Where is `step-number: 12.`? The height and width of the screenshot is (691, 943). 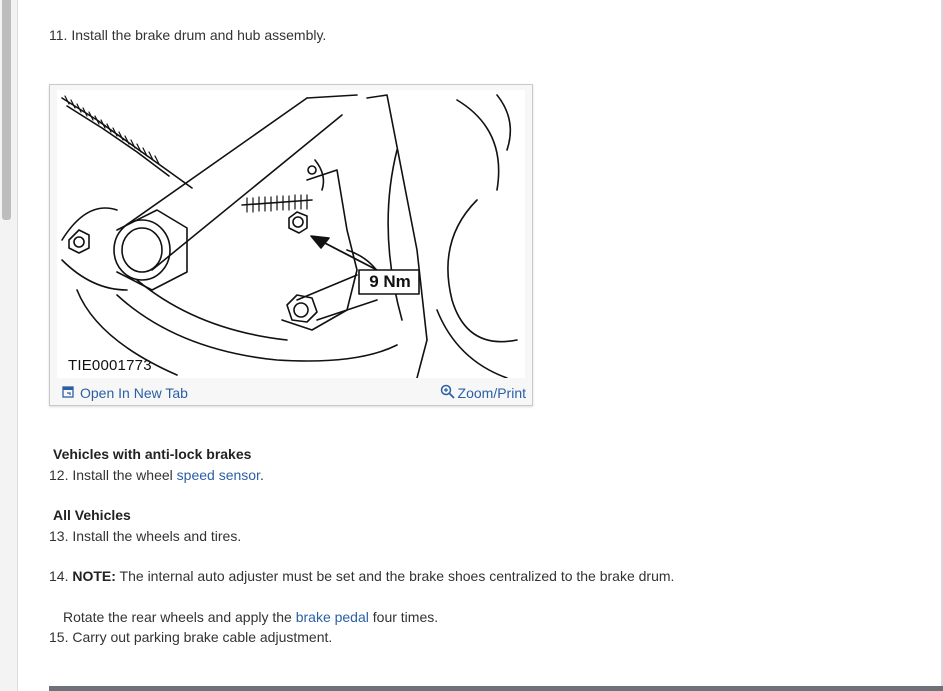 step-number: 12. is located at coordinates (59, 475).